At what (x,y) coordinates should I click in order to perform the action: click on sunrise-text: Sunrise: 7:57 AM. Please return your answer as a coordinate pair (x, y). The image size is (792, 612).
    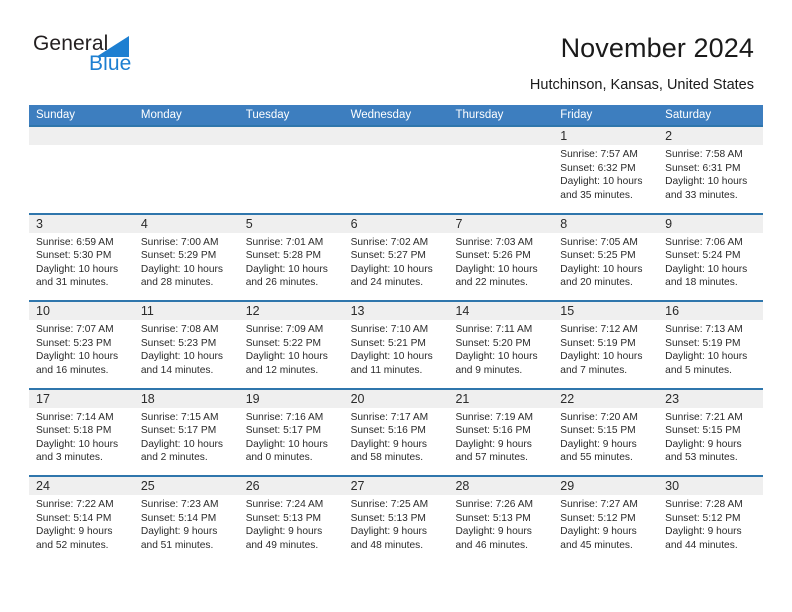
    Looking at the image, I should click on (599, 154).